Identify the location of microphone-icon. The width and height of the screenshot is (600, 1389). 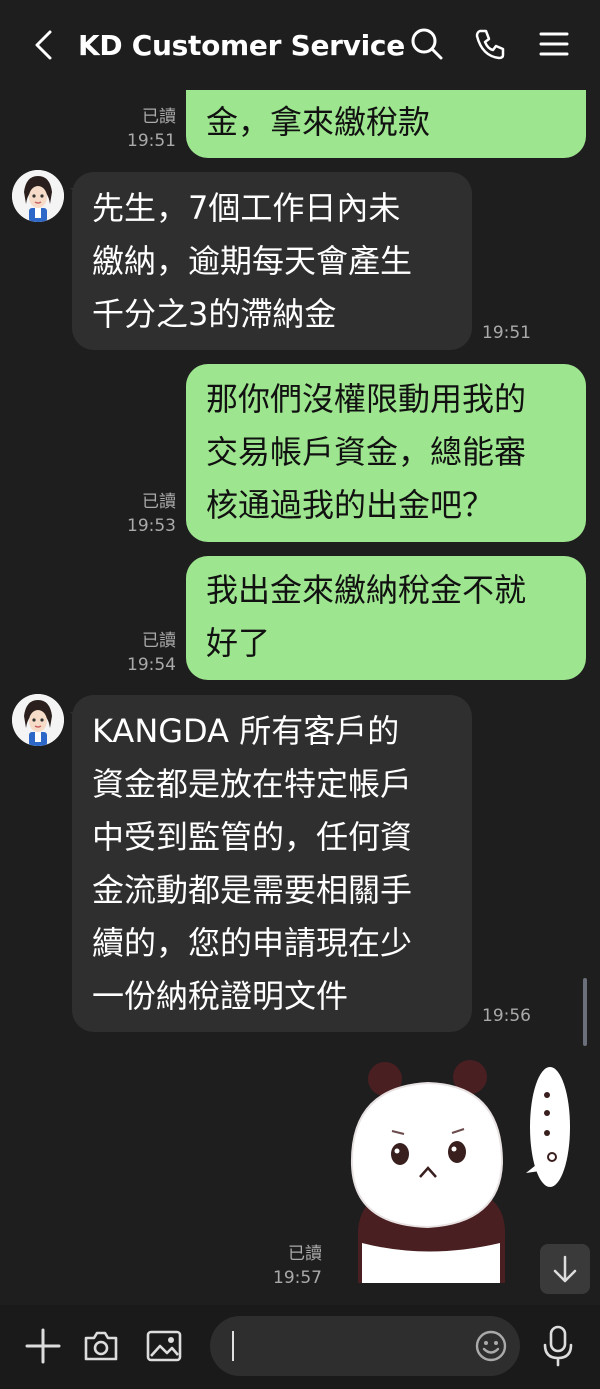
(558, 1346).